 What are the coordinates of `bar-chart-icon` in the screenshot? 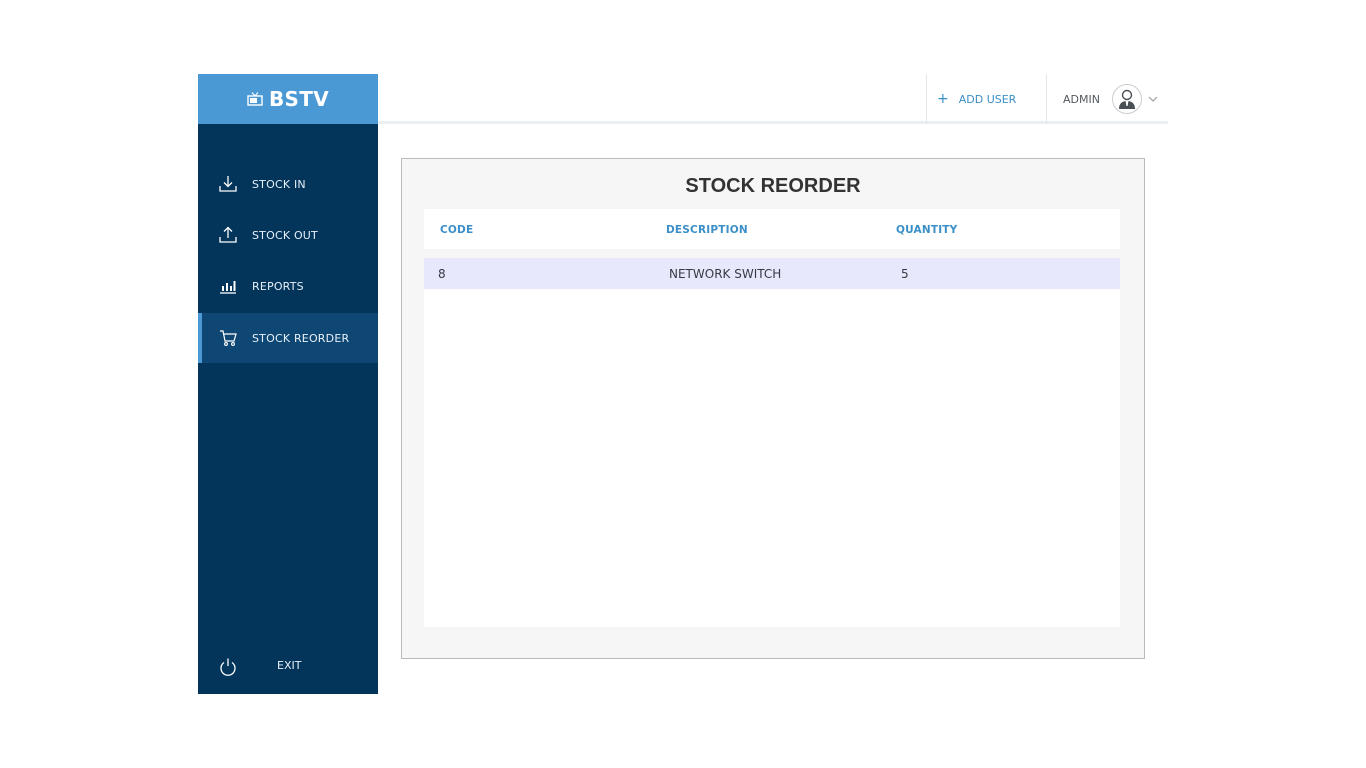 It's located at (228, 287).